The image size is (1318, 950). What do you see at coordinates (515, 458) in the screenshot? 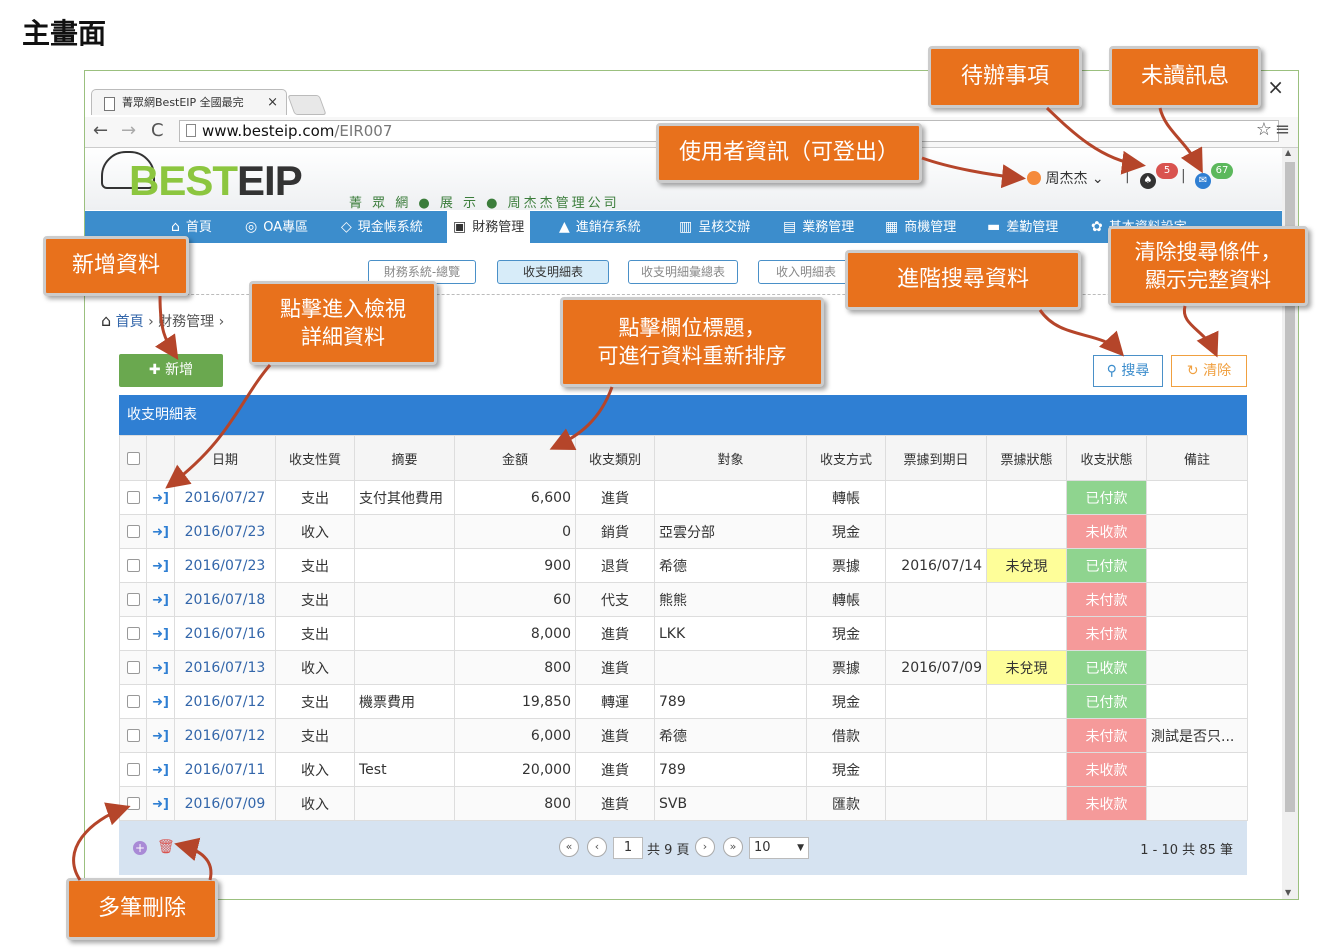
I see `column-header: 金額` at bounding box center [515, 458].